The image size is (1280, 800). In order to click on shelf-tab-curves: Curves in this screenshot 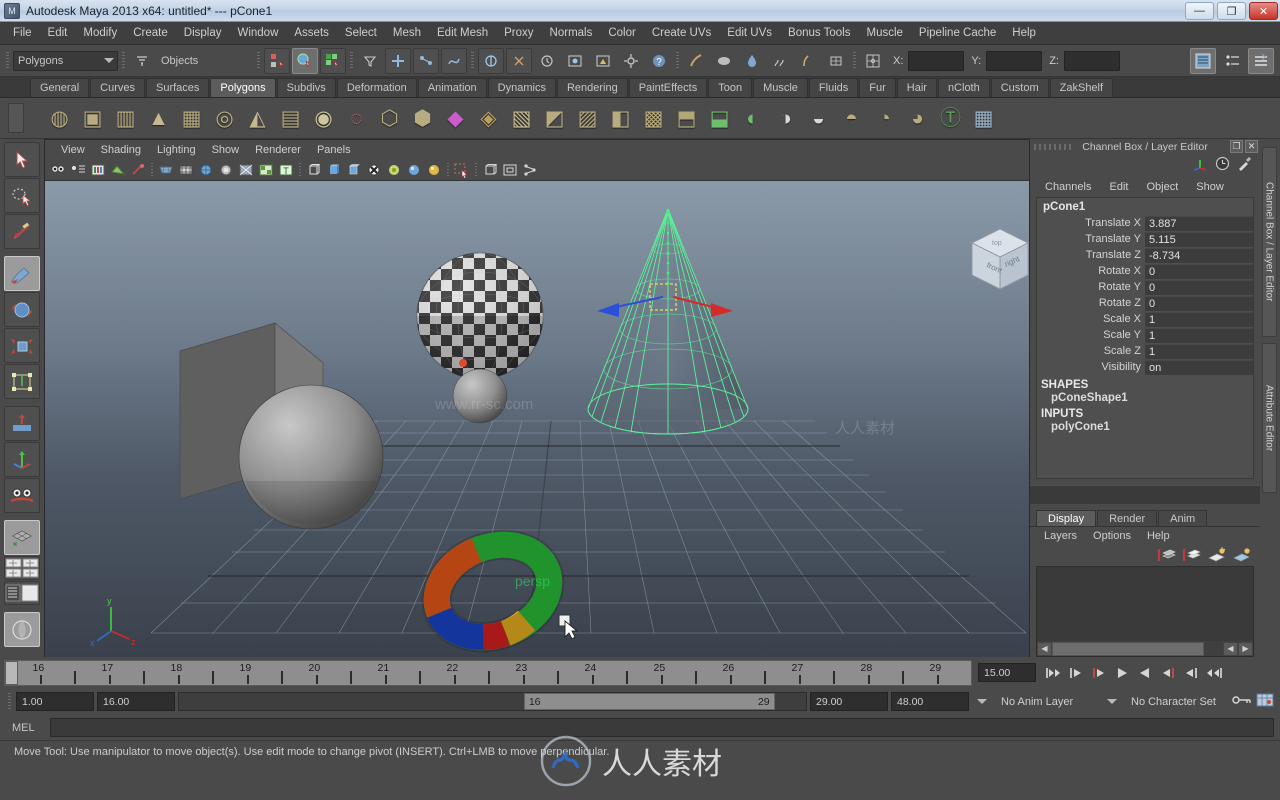, I will do `click(117, 87)`.